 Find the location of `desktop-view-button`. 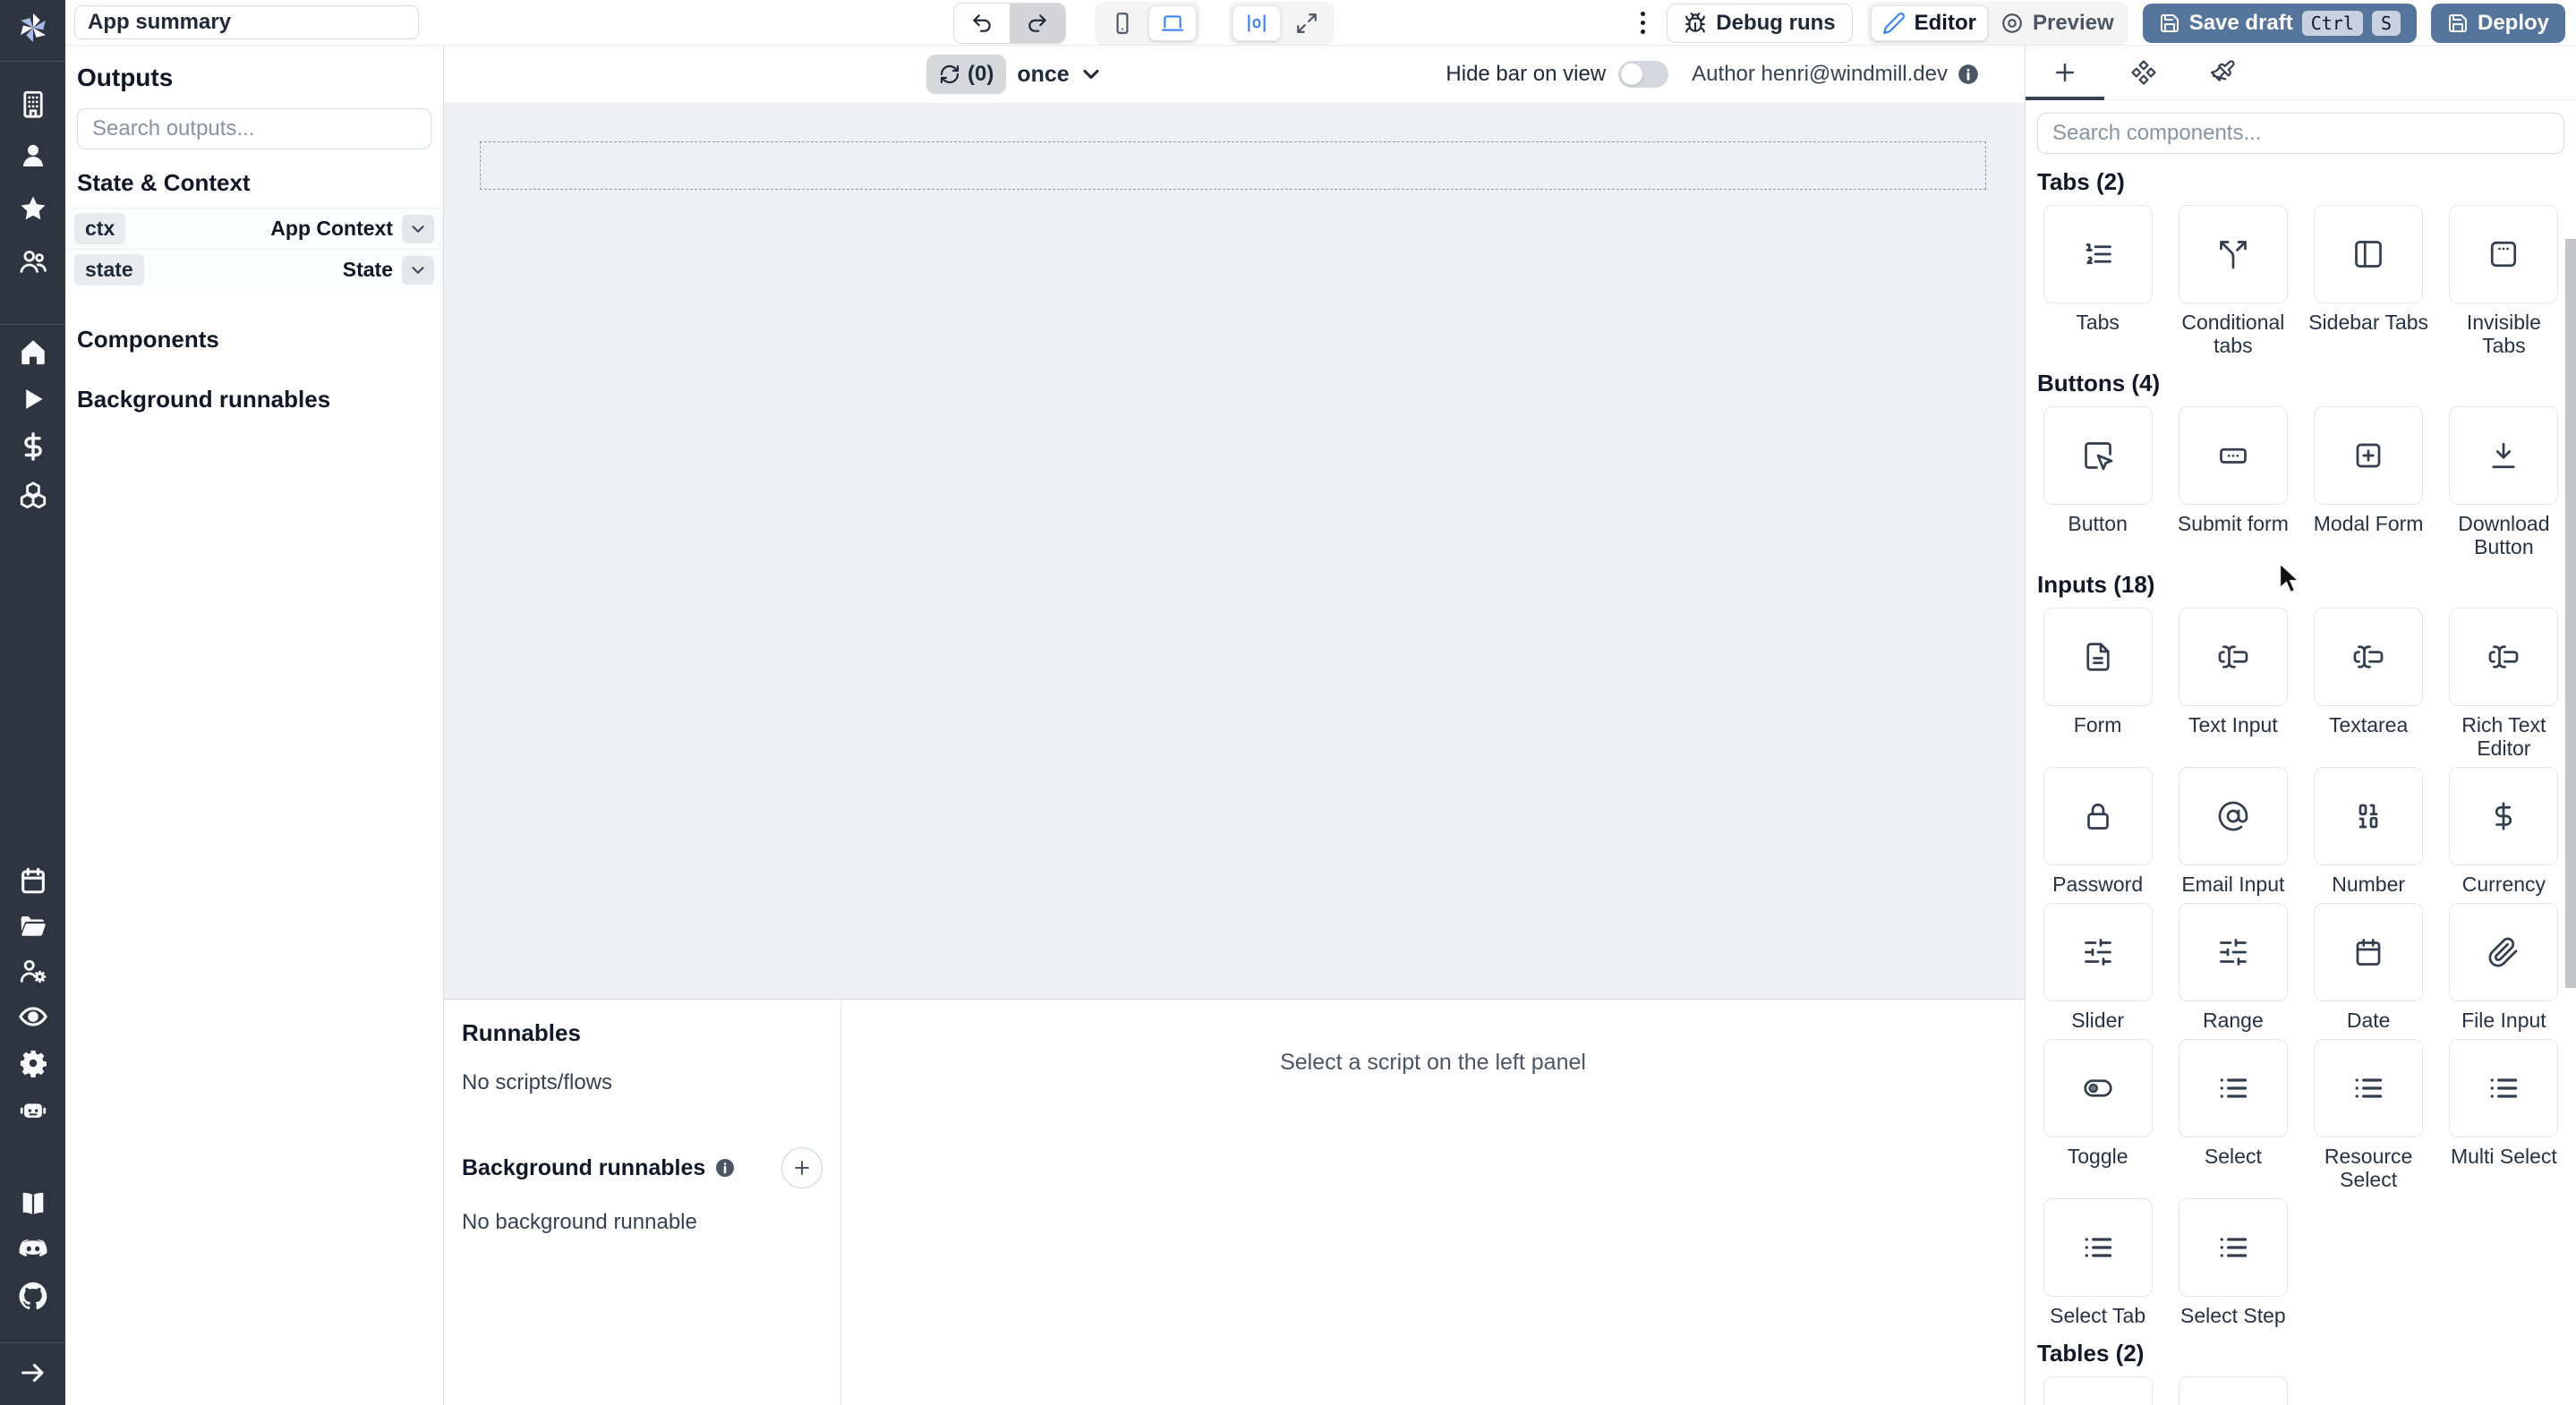

desktop-view-button is located at coordinates (1172, 22).